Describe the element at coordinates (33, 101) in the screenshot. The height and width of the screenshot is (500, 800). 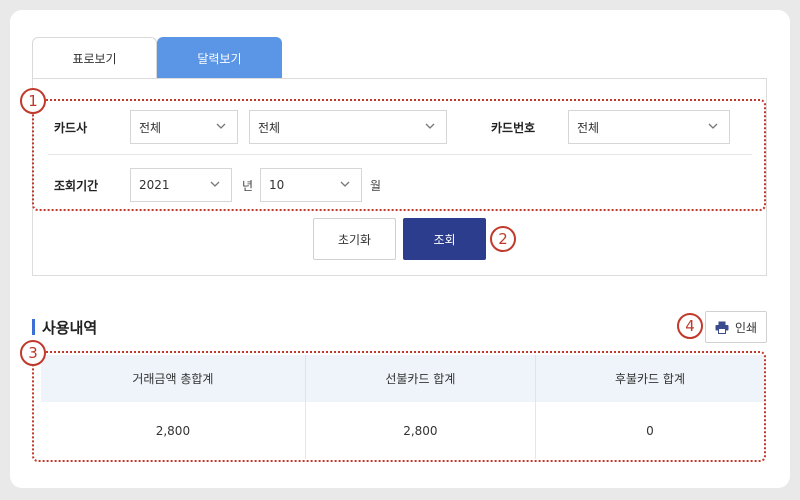
I see `annotation-marker-1: 1` at that location.